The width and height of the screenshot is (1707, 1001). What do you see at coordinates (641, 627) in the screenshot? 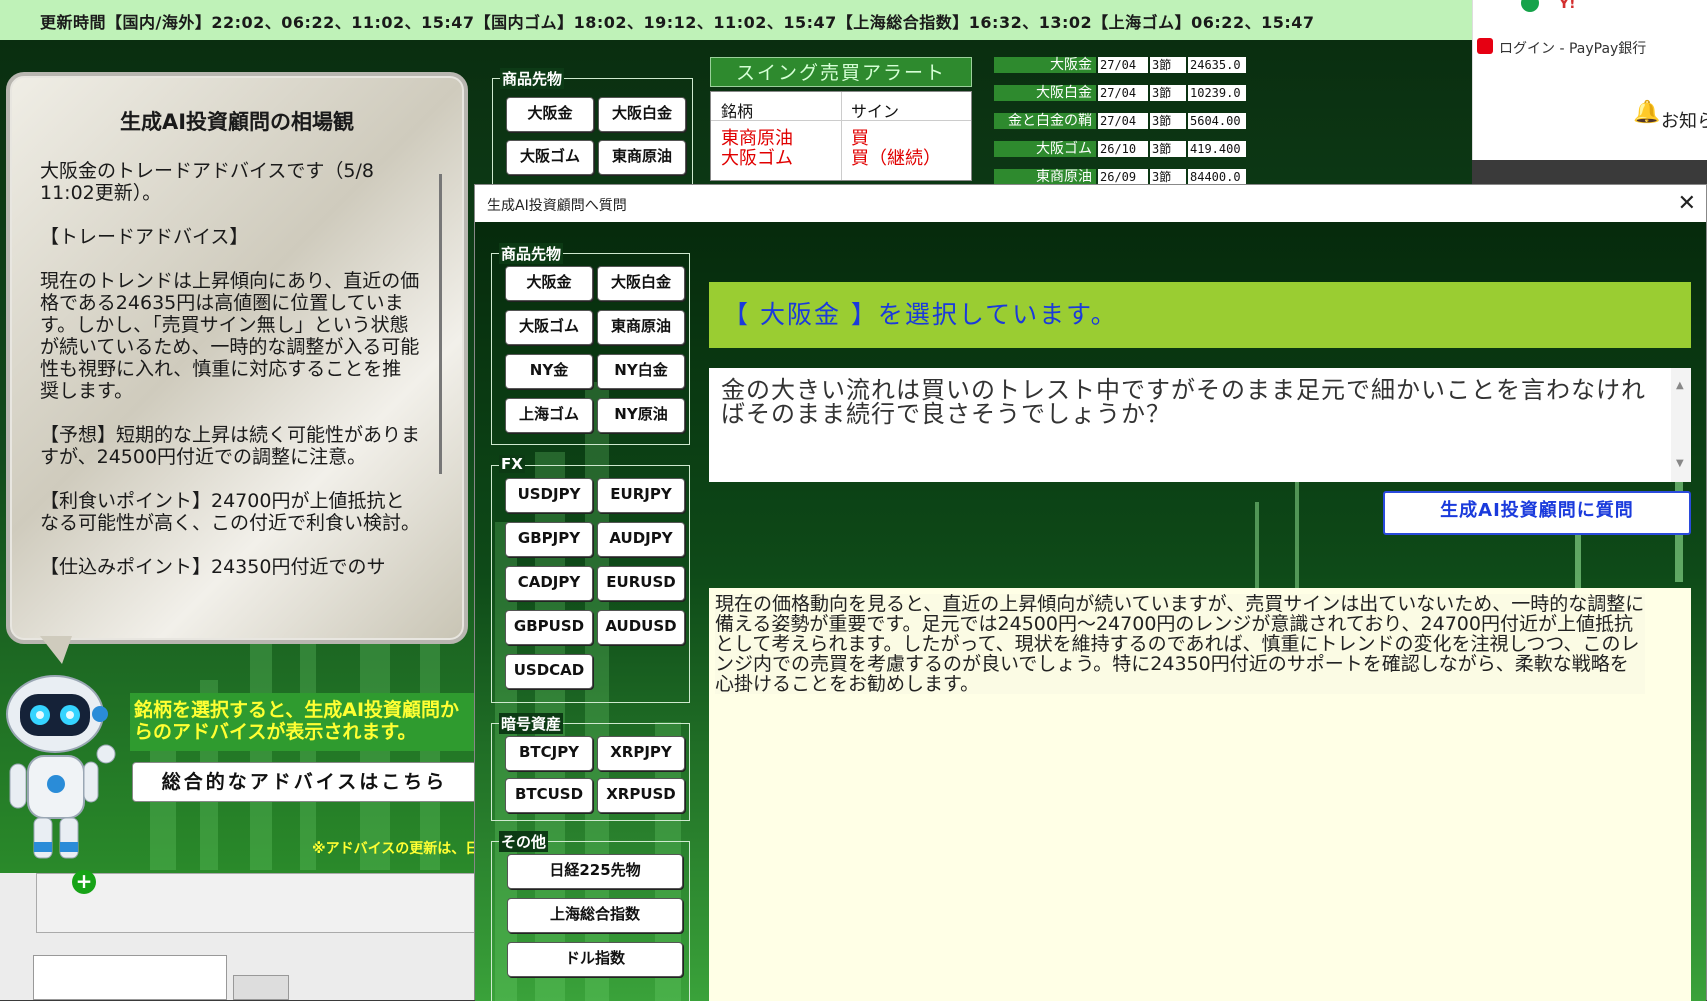
I see `btn-audusd: AUDUSD` at bounding box center [641, 627].